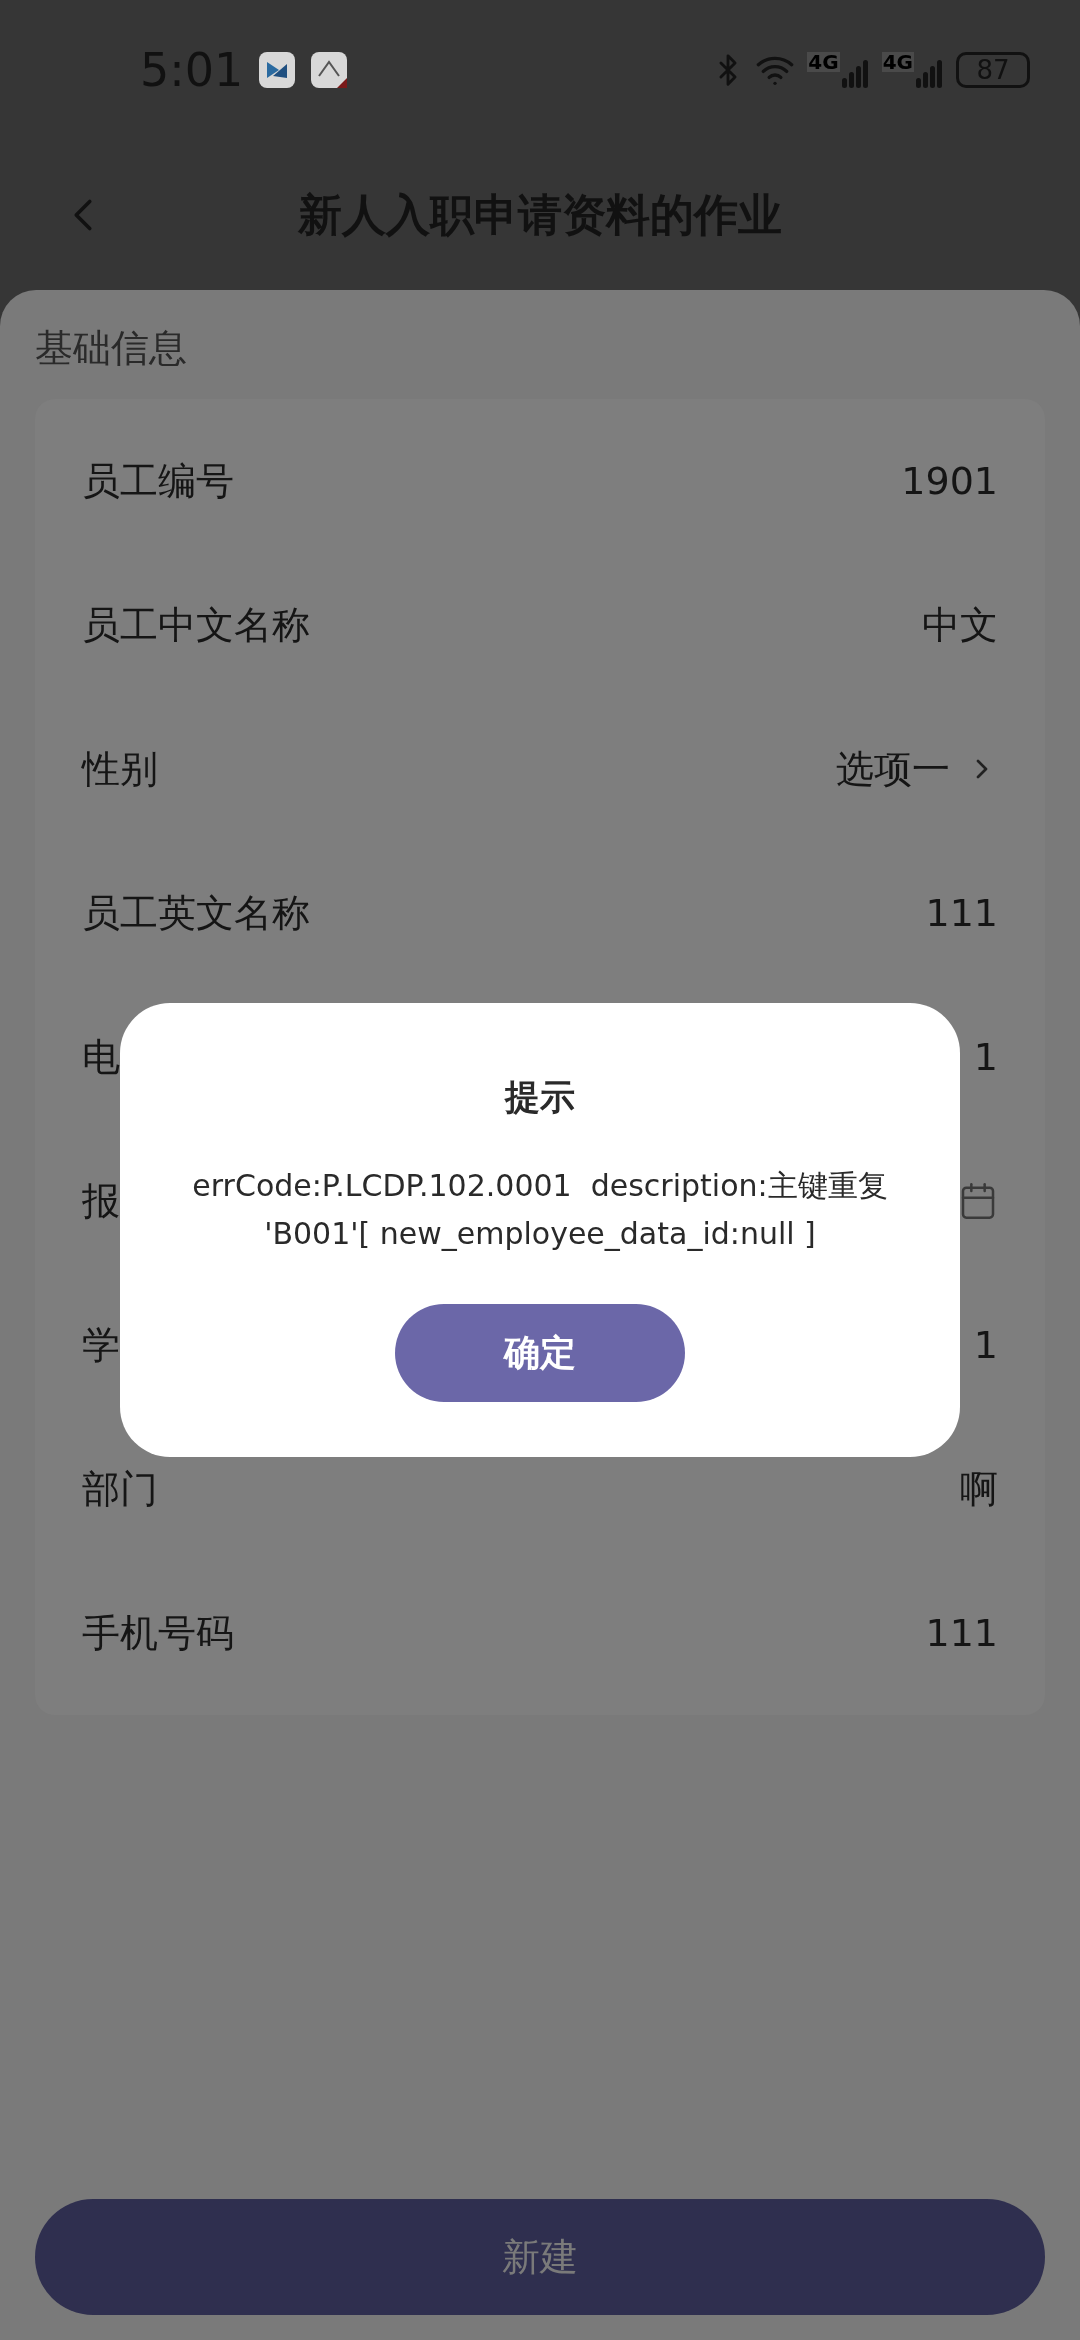  Describe the element at coordinates (196, 625) in the screenshot. I see `field-label: 员工中文名称` at that location.